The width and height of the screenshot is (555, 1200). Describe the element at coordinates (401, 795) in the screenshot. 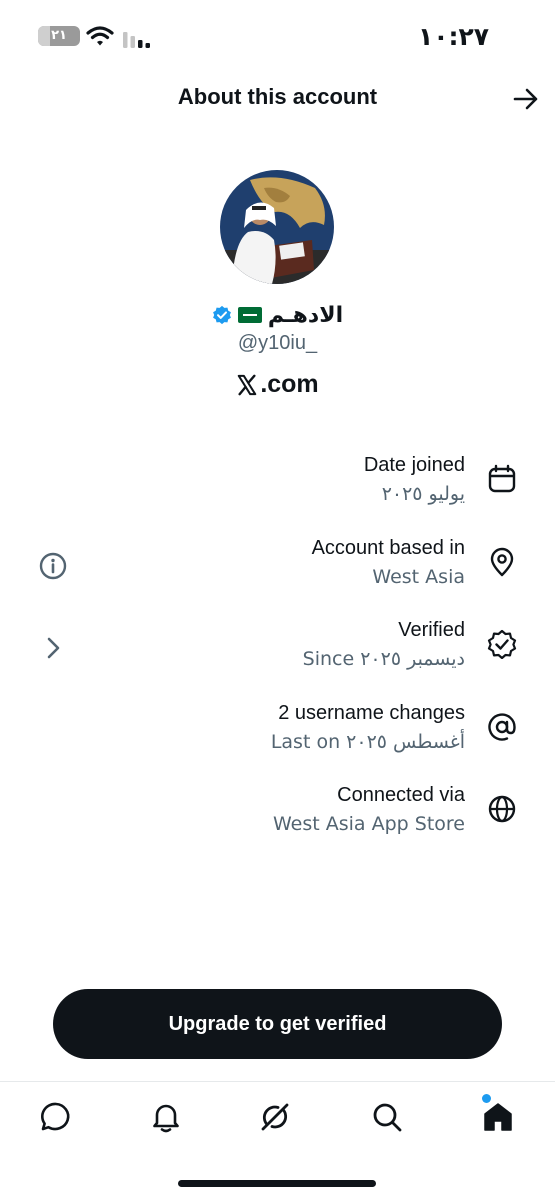

I see `info-label: Connected via` at that location.